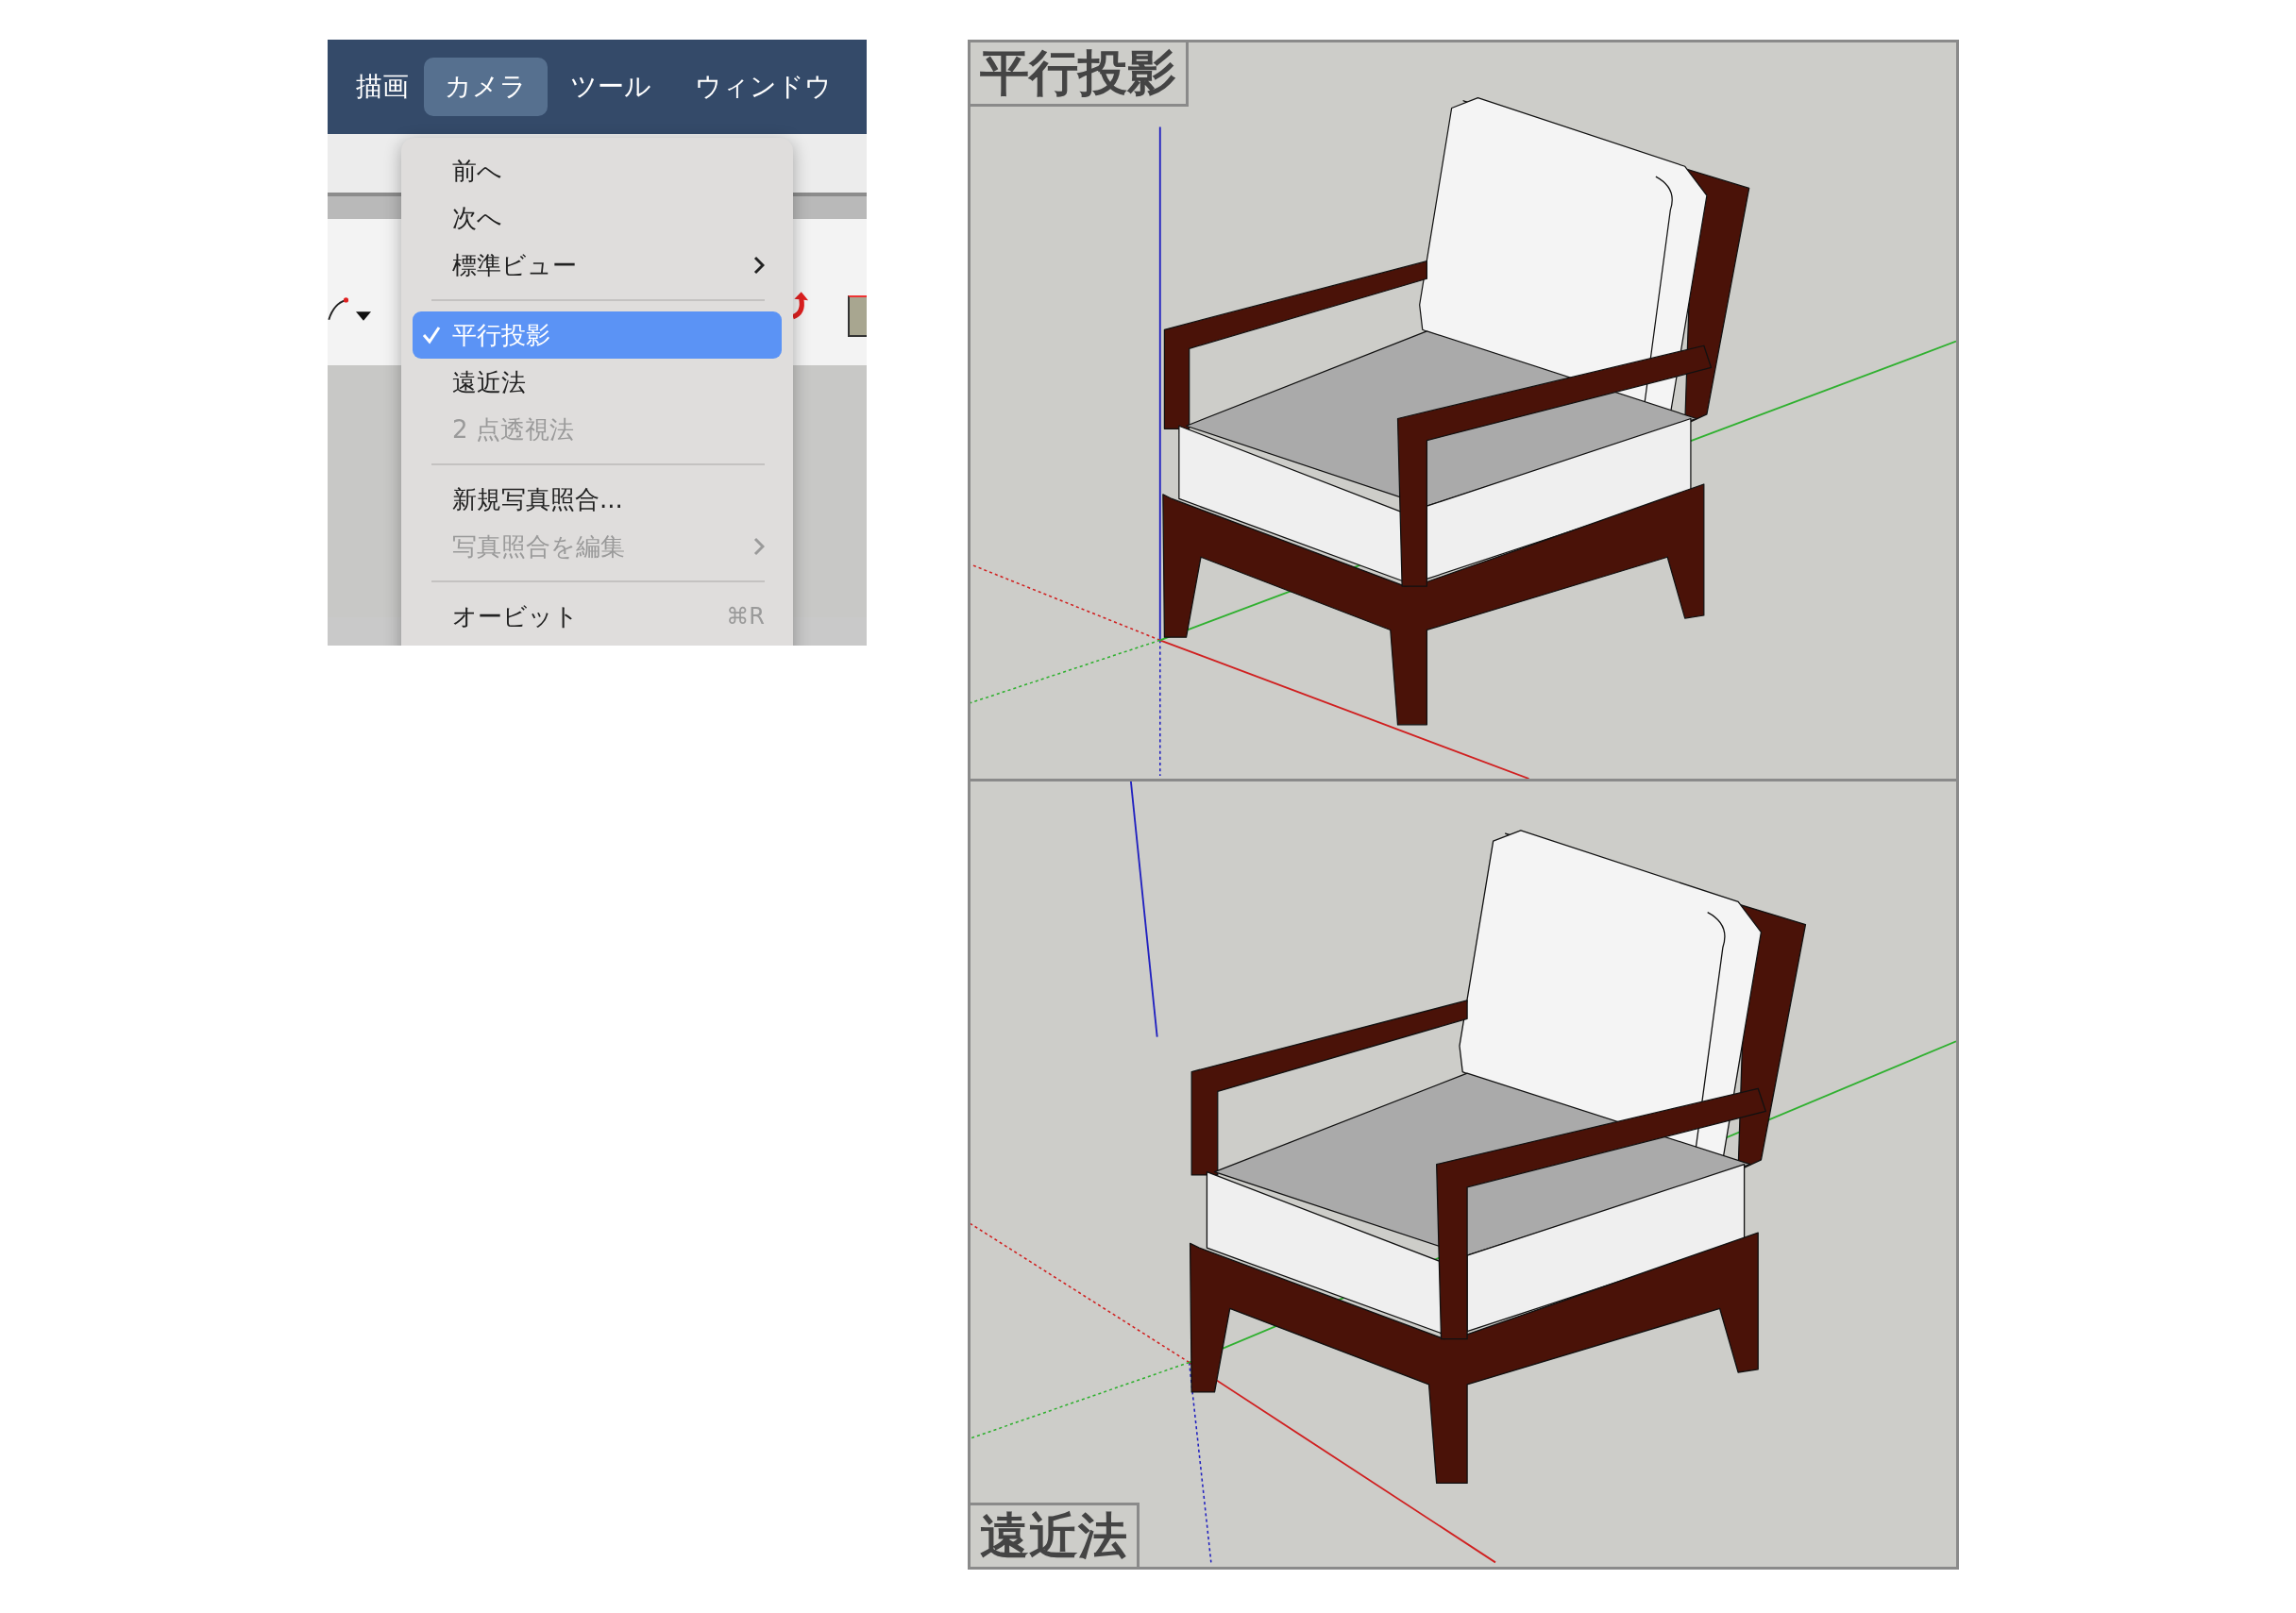 The width and height of the screenshot is (2296, 1613). Describe the element at coordinates (386, 87) in the screenshot. I see `menu-bar-item: 描画` at that location.